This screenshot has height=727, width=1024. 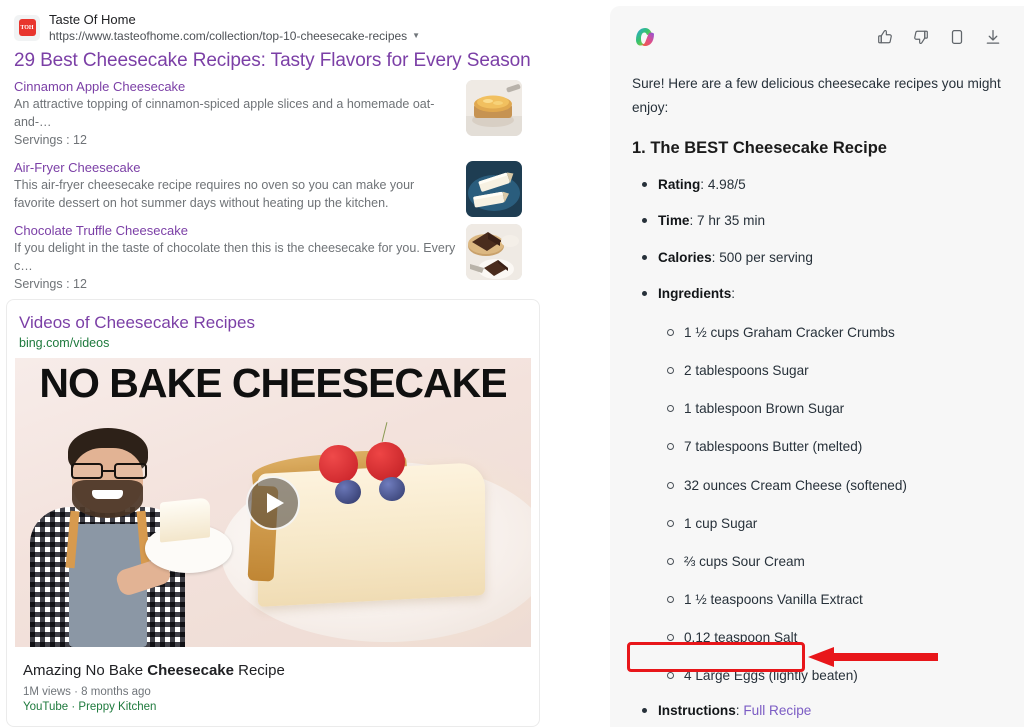 What do you see at coordinates (85, 671) in the screenshot?
I see `video-title-prefix: Amazing No Bake` at bounding box center [85, 671].